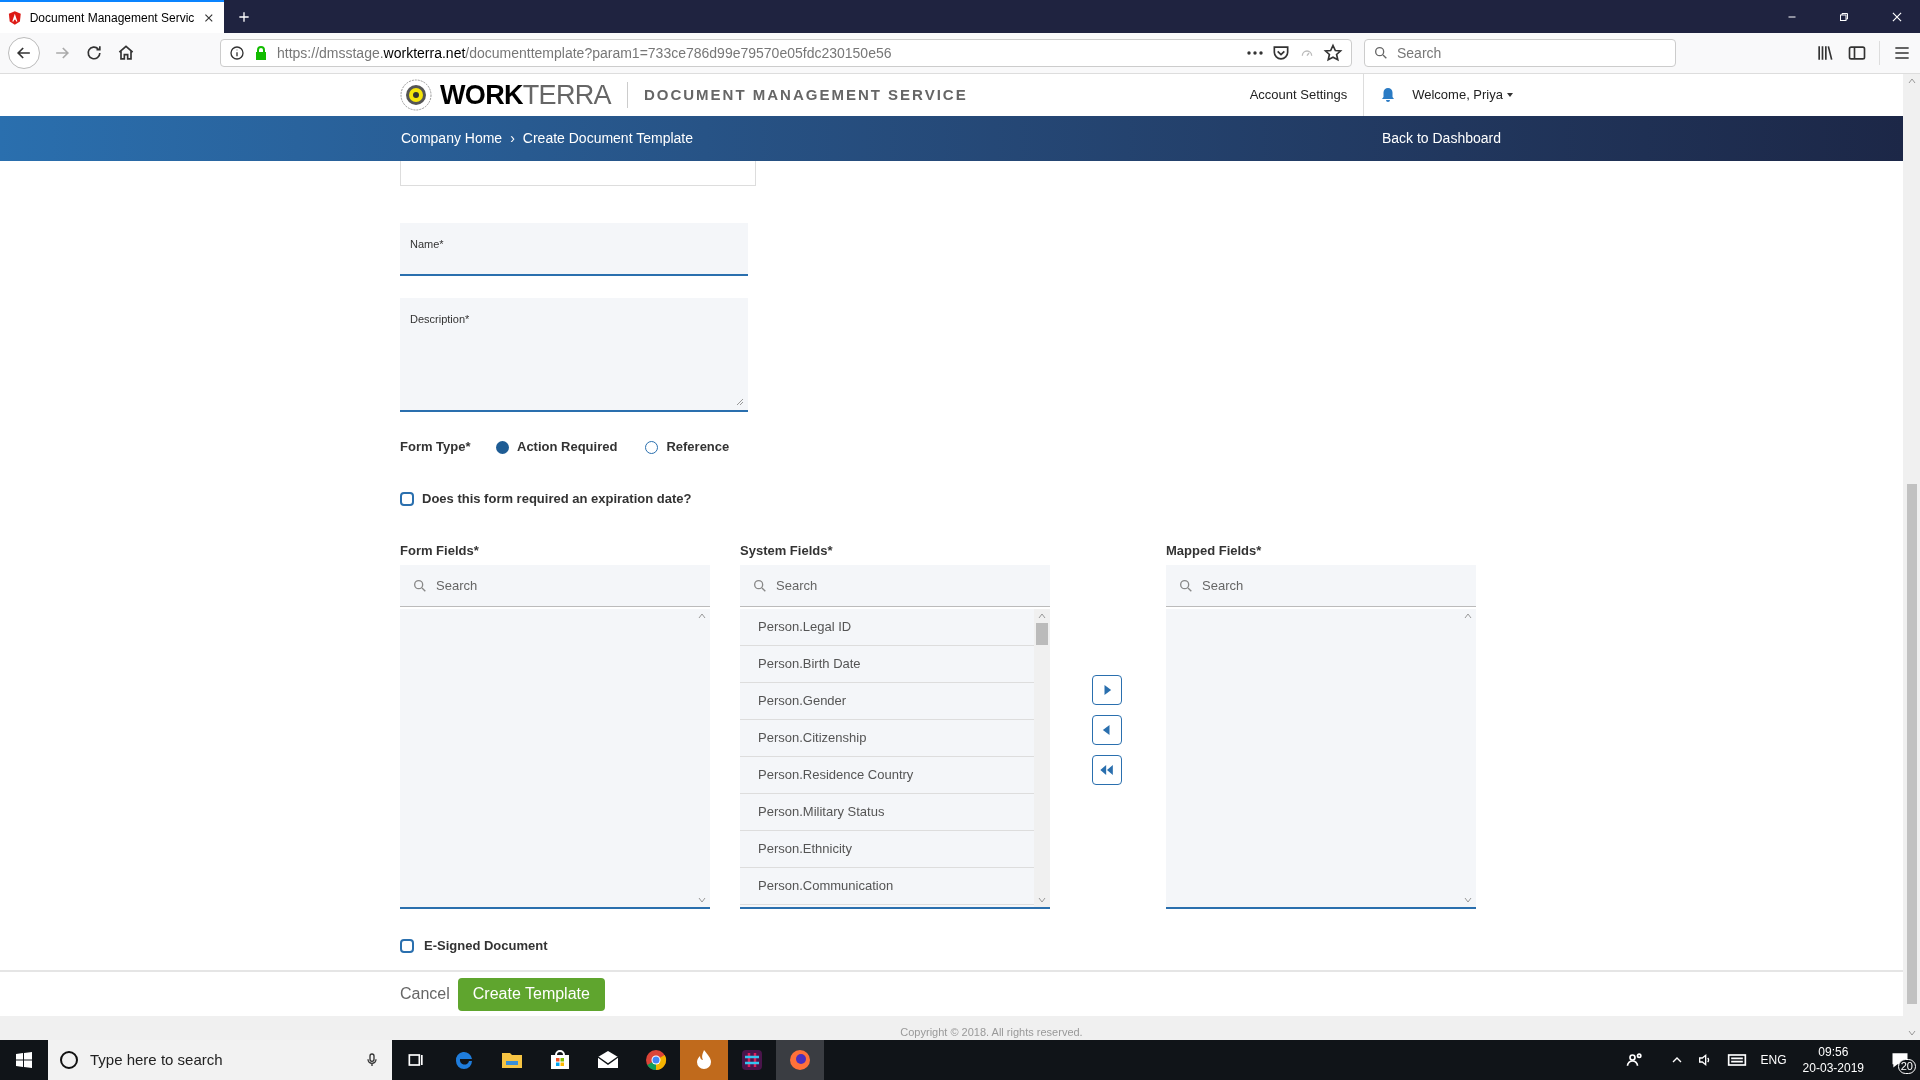 This screenshot has height=1080, width=1920. What do you see at coordinates (1151, 499) in the screenshot?
I see `expiration-option: Does this form required an expiration date?` at bounding box center [1151, 499].